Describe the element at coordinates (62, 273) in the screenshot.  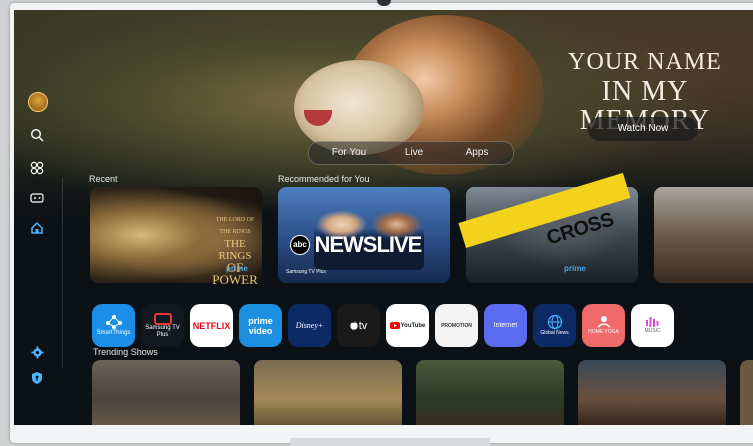
I see `sidebar-divider` at that location.